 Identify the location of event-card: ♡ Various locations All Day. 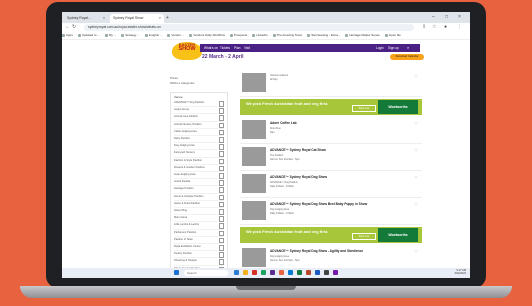
(331, 83).